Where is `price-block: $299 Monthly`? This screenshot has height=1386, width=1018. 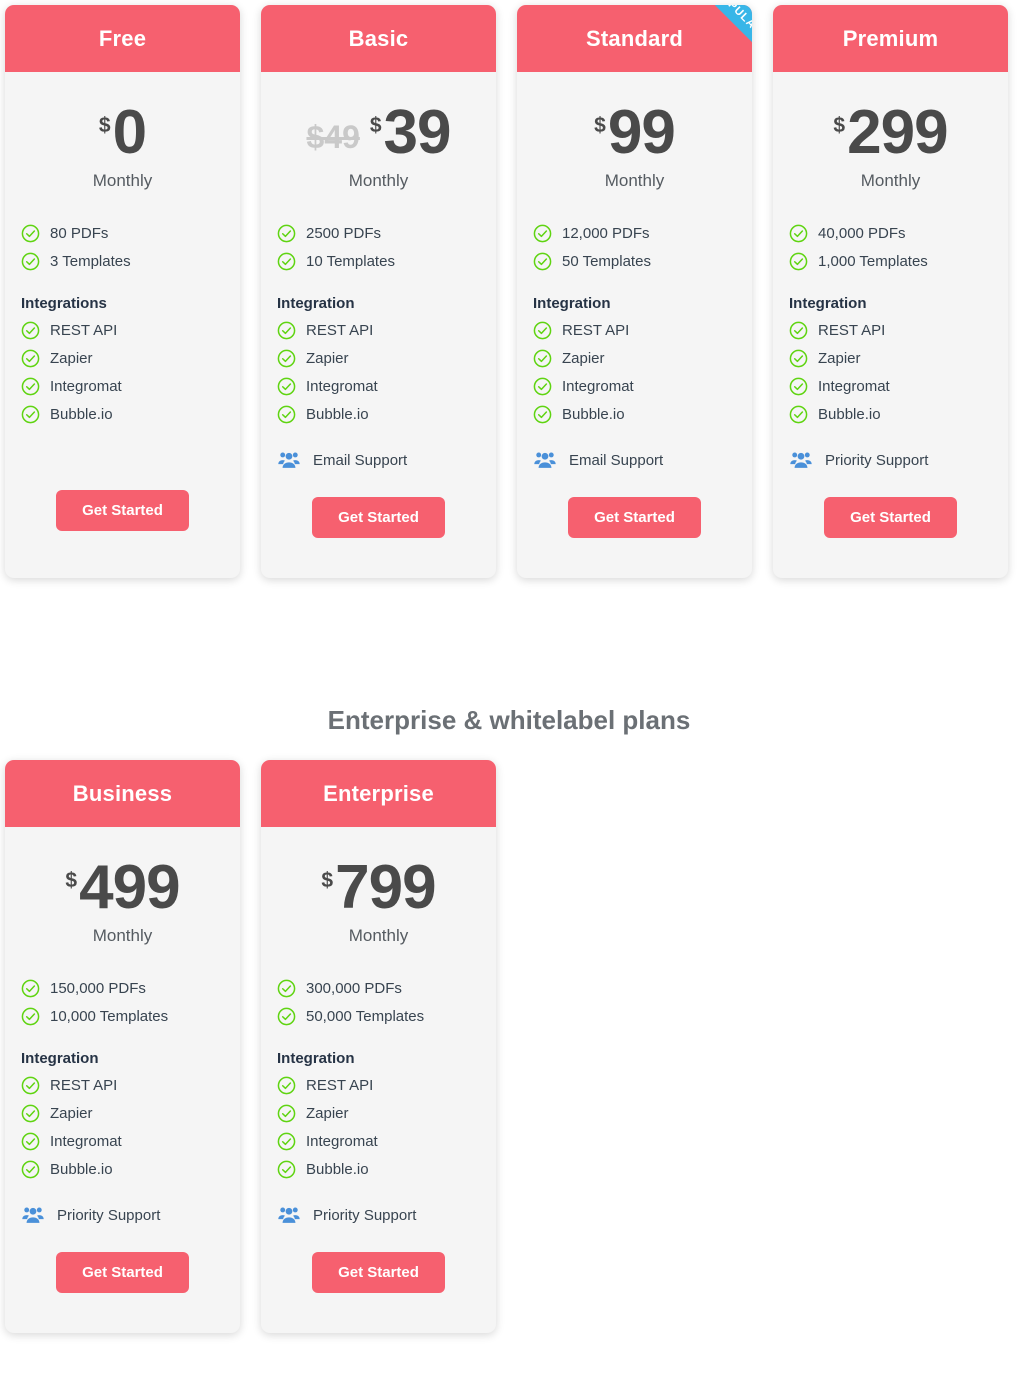 price-block: $299 Monthly is located at coordinates (890, 131).